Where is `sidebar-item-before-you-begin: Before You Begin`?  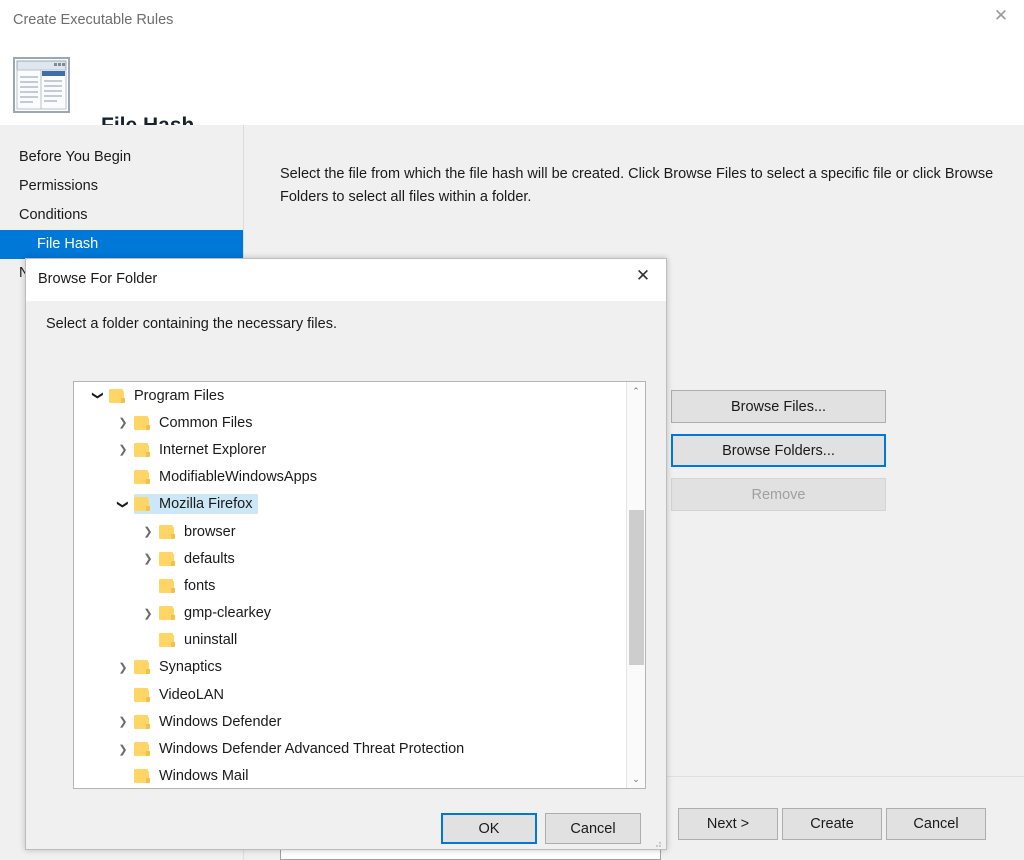 sidebar-item-before-you-begin: Before You Begin is located at coordinates (121, 157).